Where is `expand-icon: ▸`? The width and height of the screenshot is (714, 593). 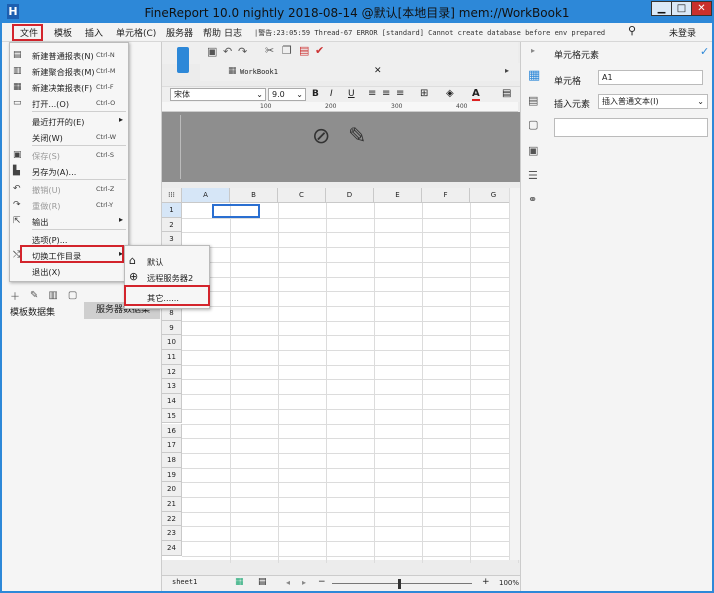 expand-icon: ▸ is located at coordinates (533, 50).